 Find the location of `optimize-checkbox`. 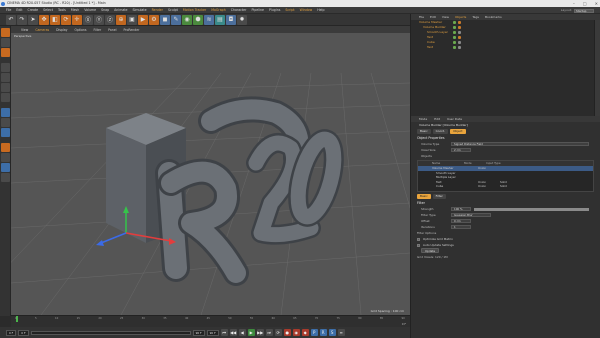

optimize-checkbox is located at coordinates (418, 239).